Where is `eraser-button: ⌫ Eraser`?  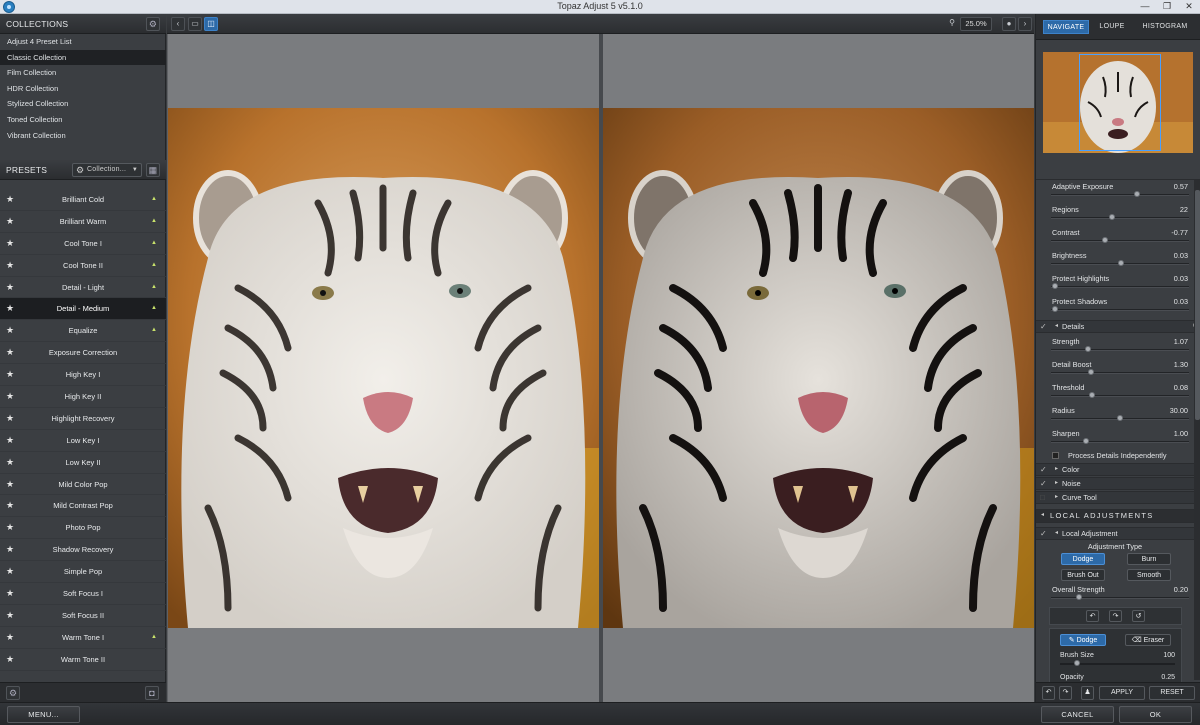 eraser-button: ⌫ Eraser is located at coordinates (1148, 640).